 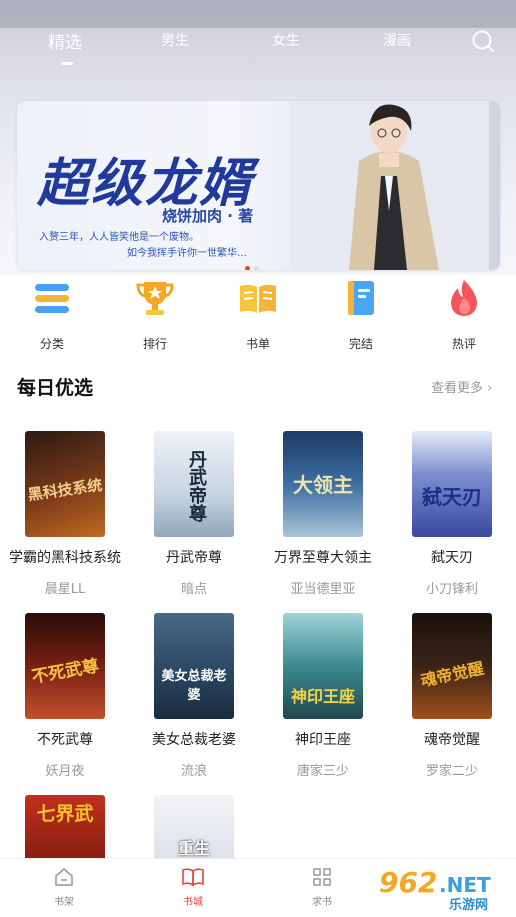 I want to click on book-author: 唐家三少, so click(x=322, y=771).